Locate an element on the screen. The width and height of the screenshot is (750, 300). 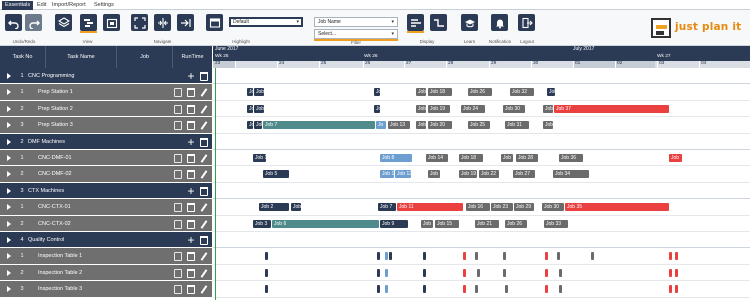
filter-field-select: Job Name ▾ is located at coordinates (356, 22).